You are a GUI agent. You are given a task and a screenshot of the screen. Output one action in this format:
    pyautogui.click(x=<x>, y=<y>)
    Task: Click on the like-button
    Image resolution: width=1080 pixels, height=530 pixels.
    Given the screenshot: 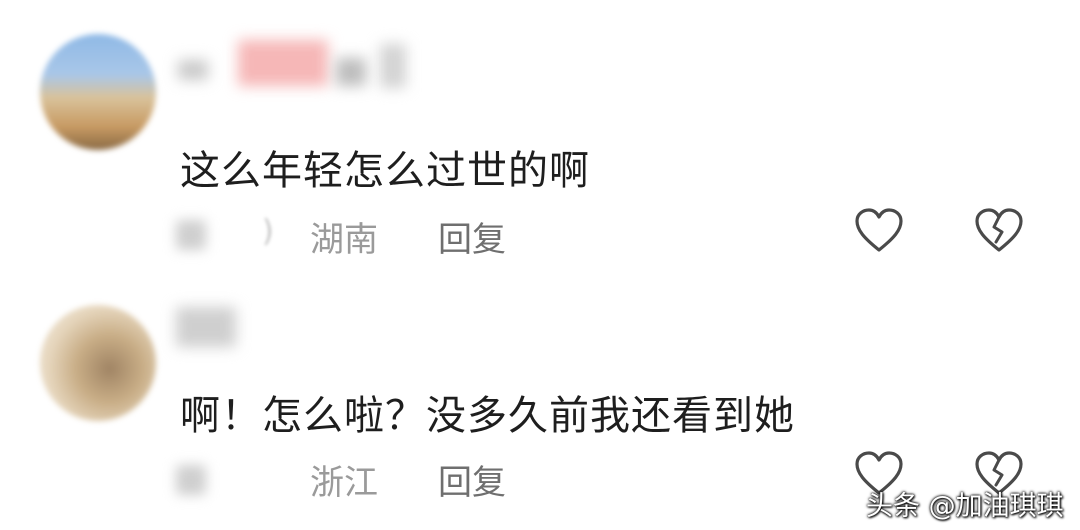 What is the action you would take?
    pyautogui.click(x=879, y=231)
    